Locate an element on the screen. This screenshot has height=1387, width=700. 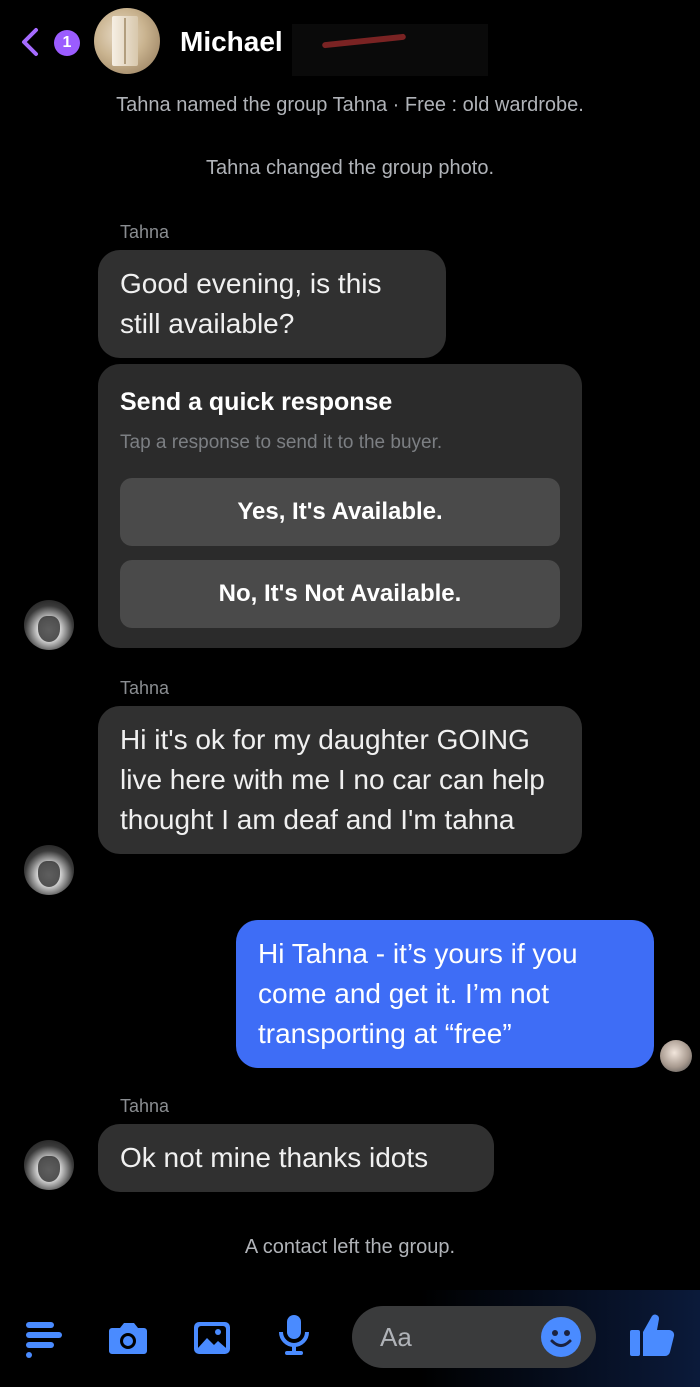
chat-title: Michael is located at coordinates (231, 42).